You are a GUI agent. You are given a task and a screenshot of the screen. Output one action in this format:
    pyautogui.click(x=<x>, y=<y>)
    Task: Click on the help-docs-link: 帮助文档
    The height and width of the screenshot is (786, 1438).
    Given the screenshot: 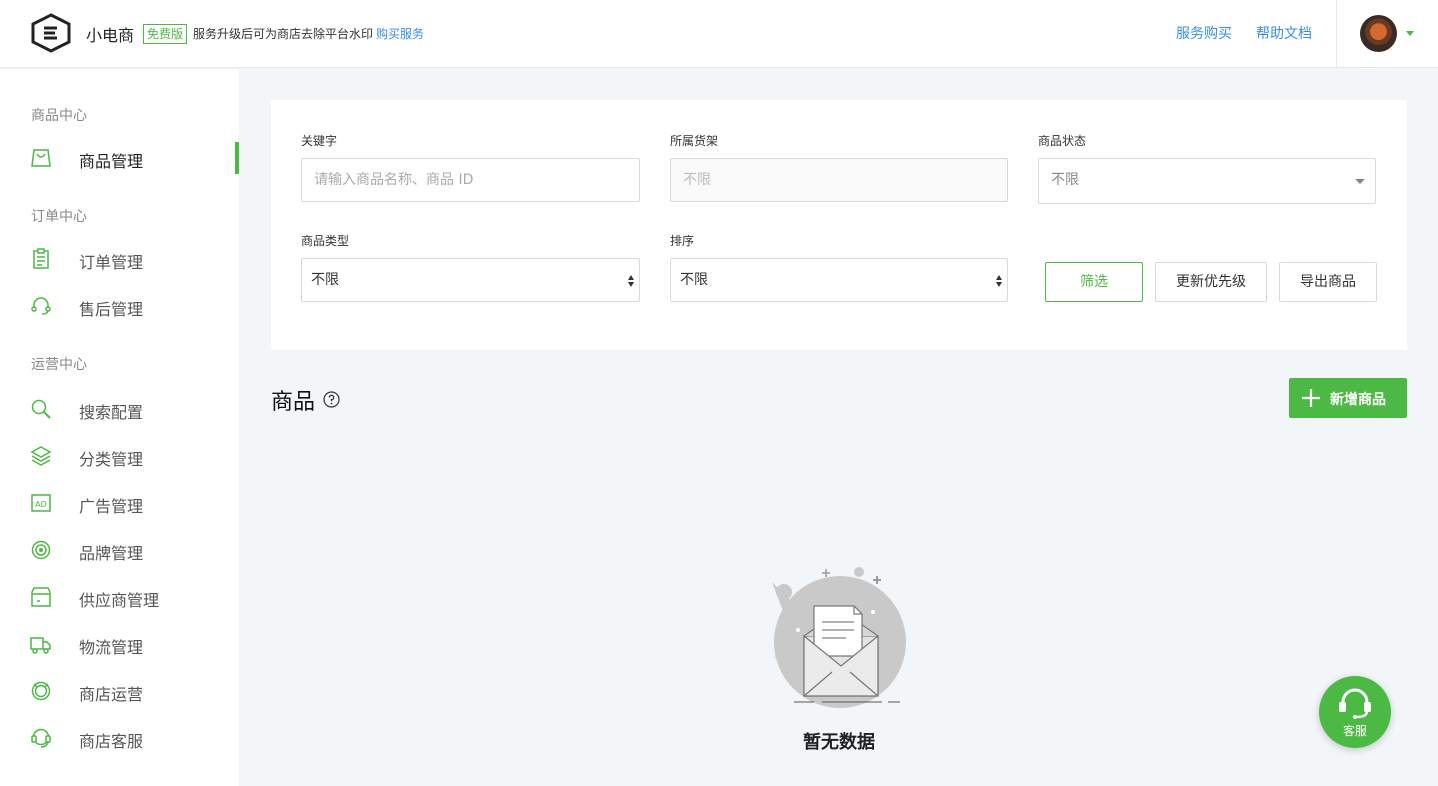 What is the action you would take?
    pyautogui.click(x=1284, y=33)
    